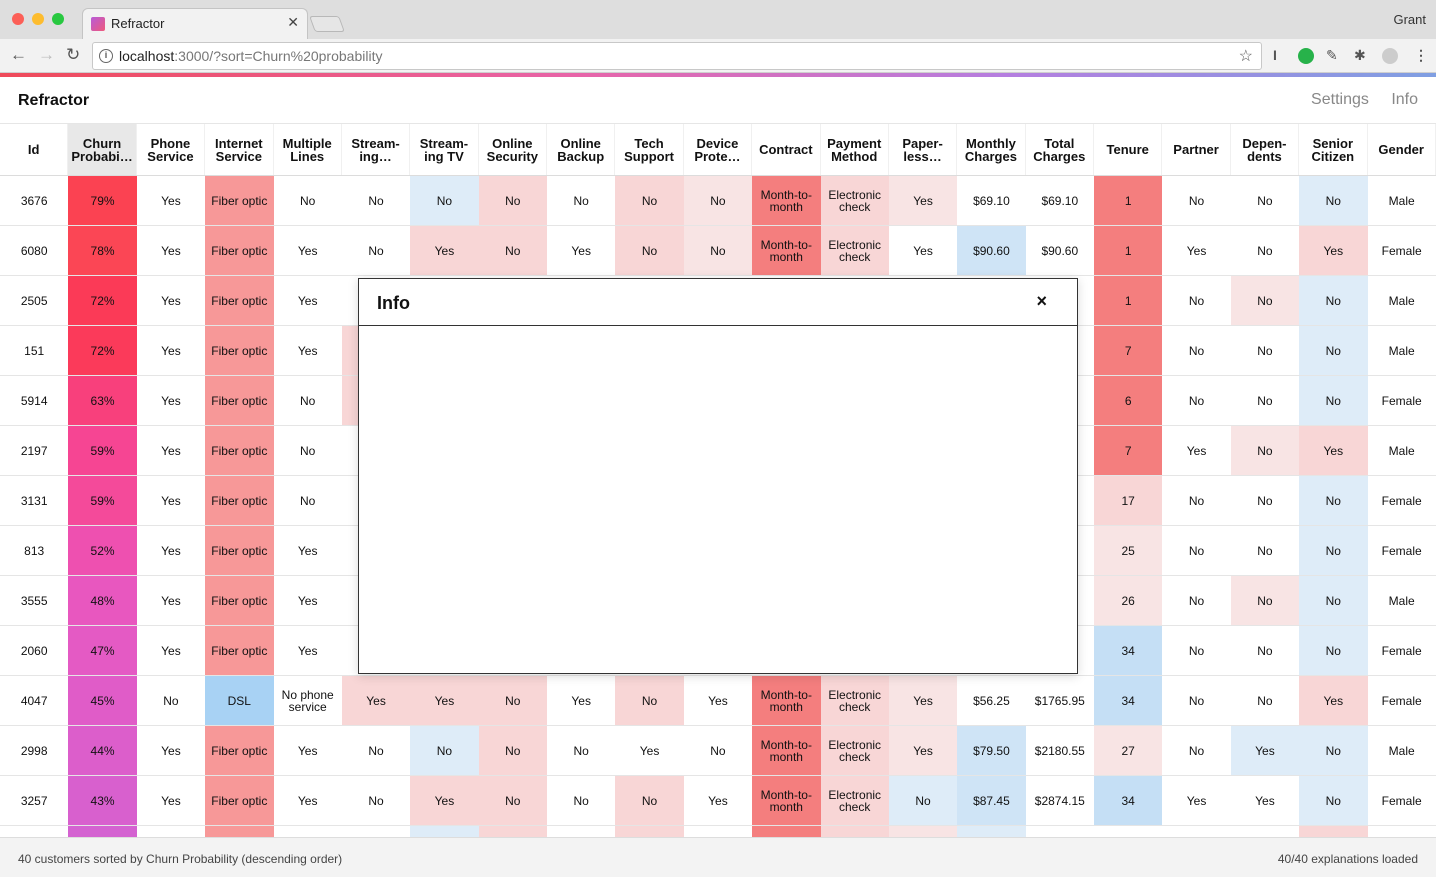 The width and height of the screenshot is (1436, 877). What do you see at coordinates (1060, 149) in the screenshot?
I see `column-header: Total Charges` at bounding box center [1060, 149].